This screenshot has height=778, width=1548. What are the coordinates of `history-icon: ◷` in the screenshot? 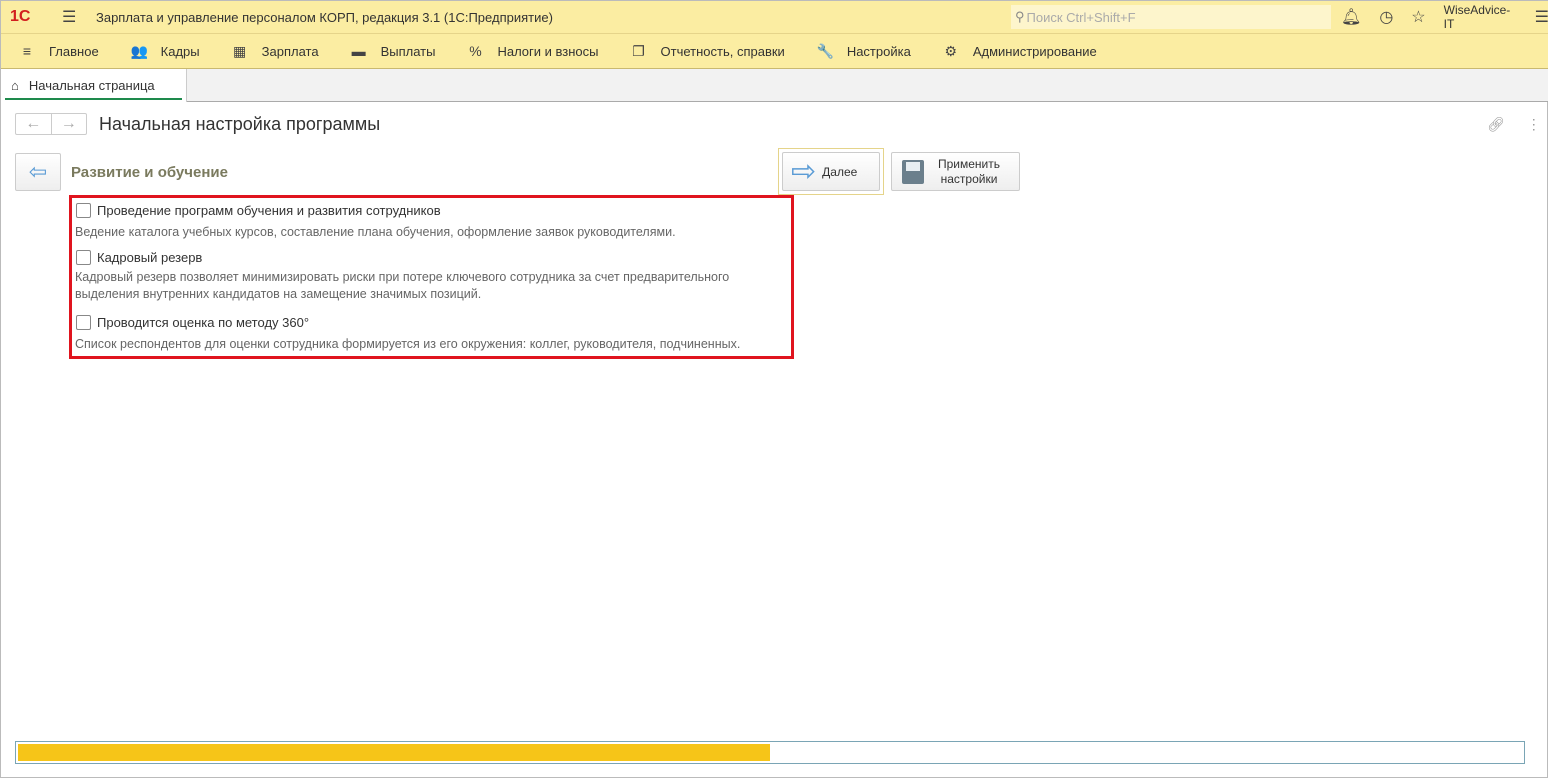 It's located at (1386, 17).